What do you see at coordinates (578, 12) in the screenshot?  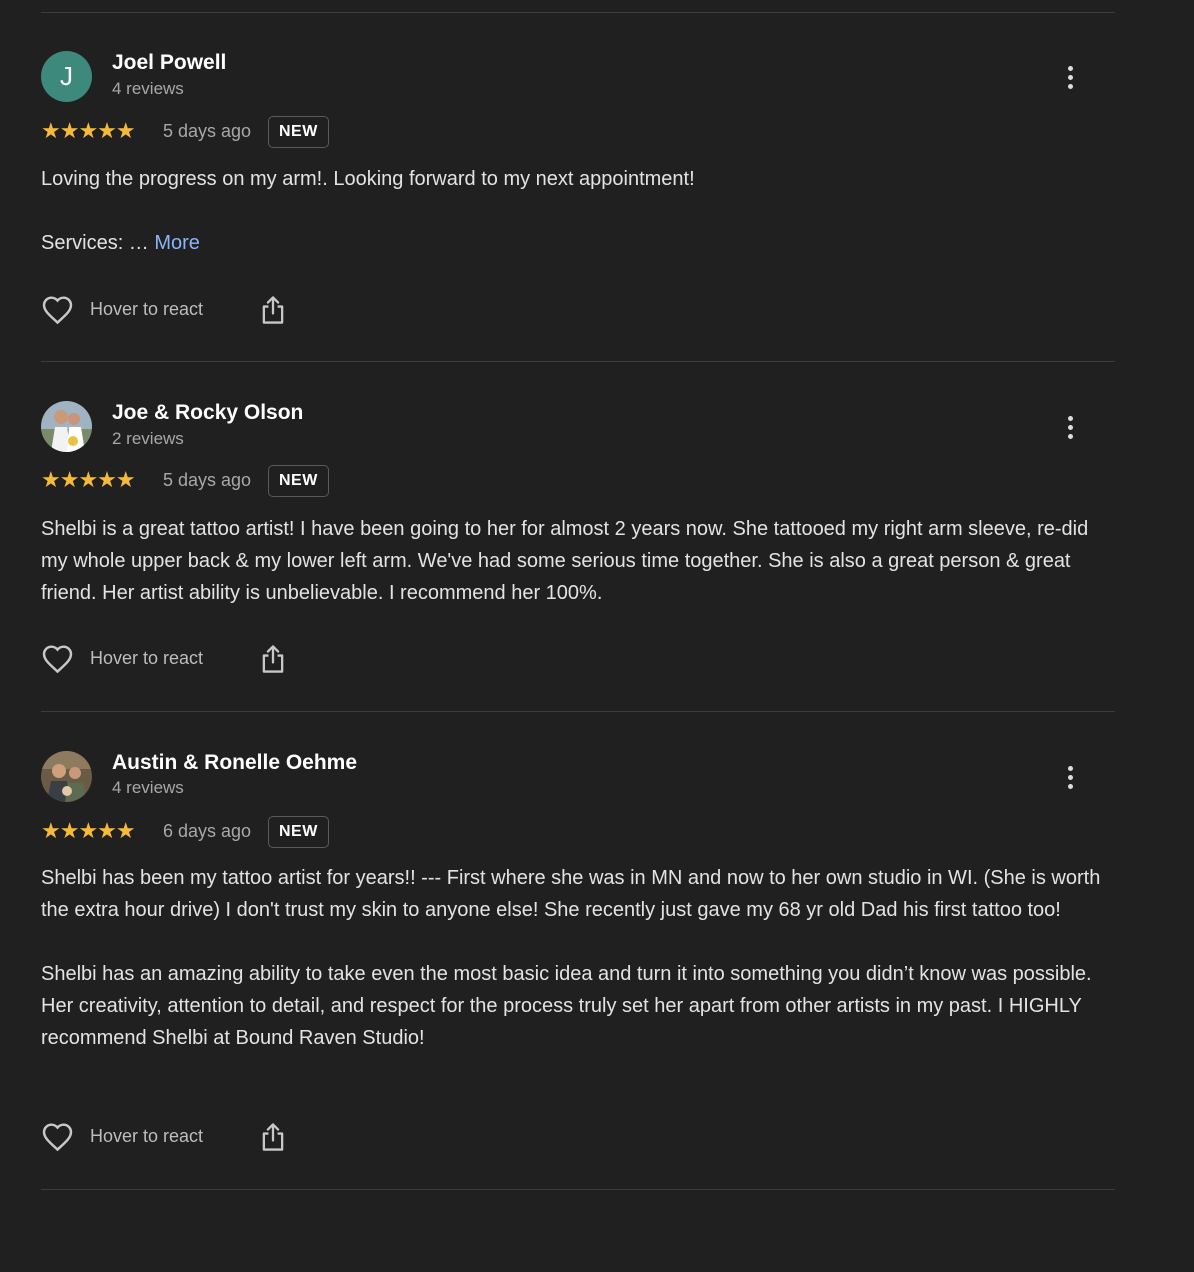 I see `divider-top` at bounding box center [578, 12].